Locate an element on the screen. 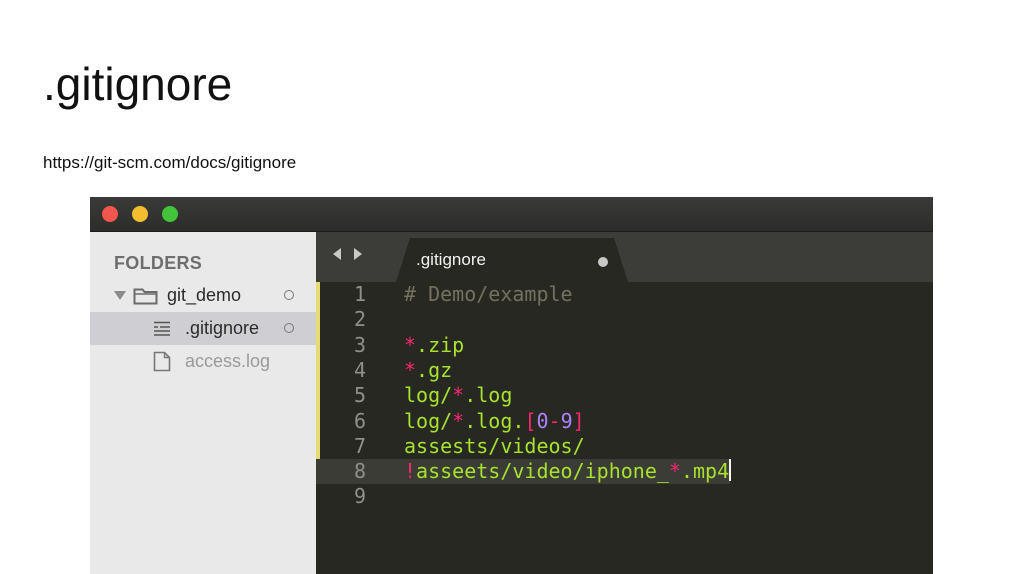 Image resolution: width=1024 pixels, height=574 pixels. code-text: log/*.log is located at coordinates (458, 395).